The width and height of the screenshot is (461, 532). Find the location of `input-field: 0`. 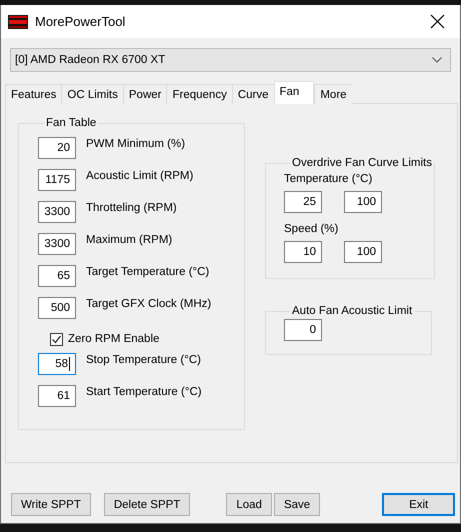

input-field: 0 is located at coordinates (303, 330).